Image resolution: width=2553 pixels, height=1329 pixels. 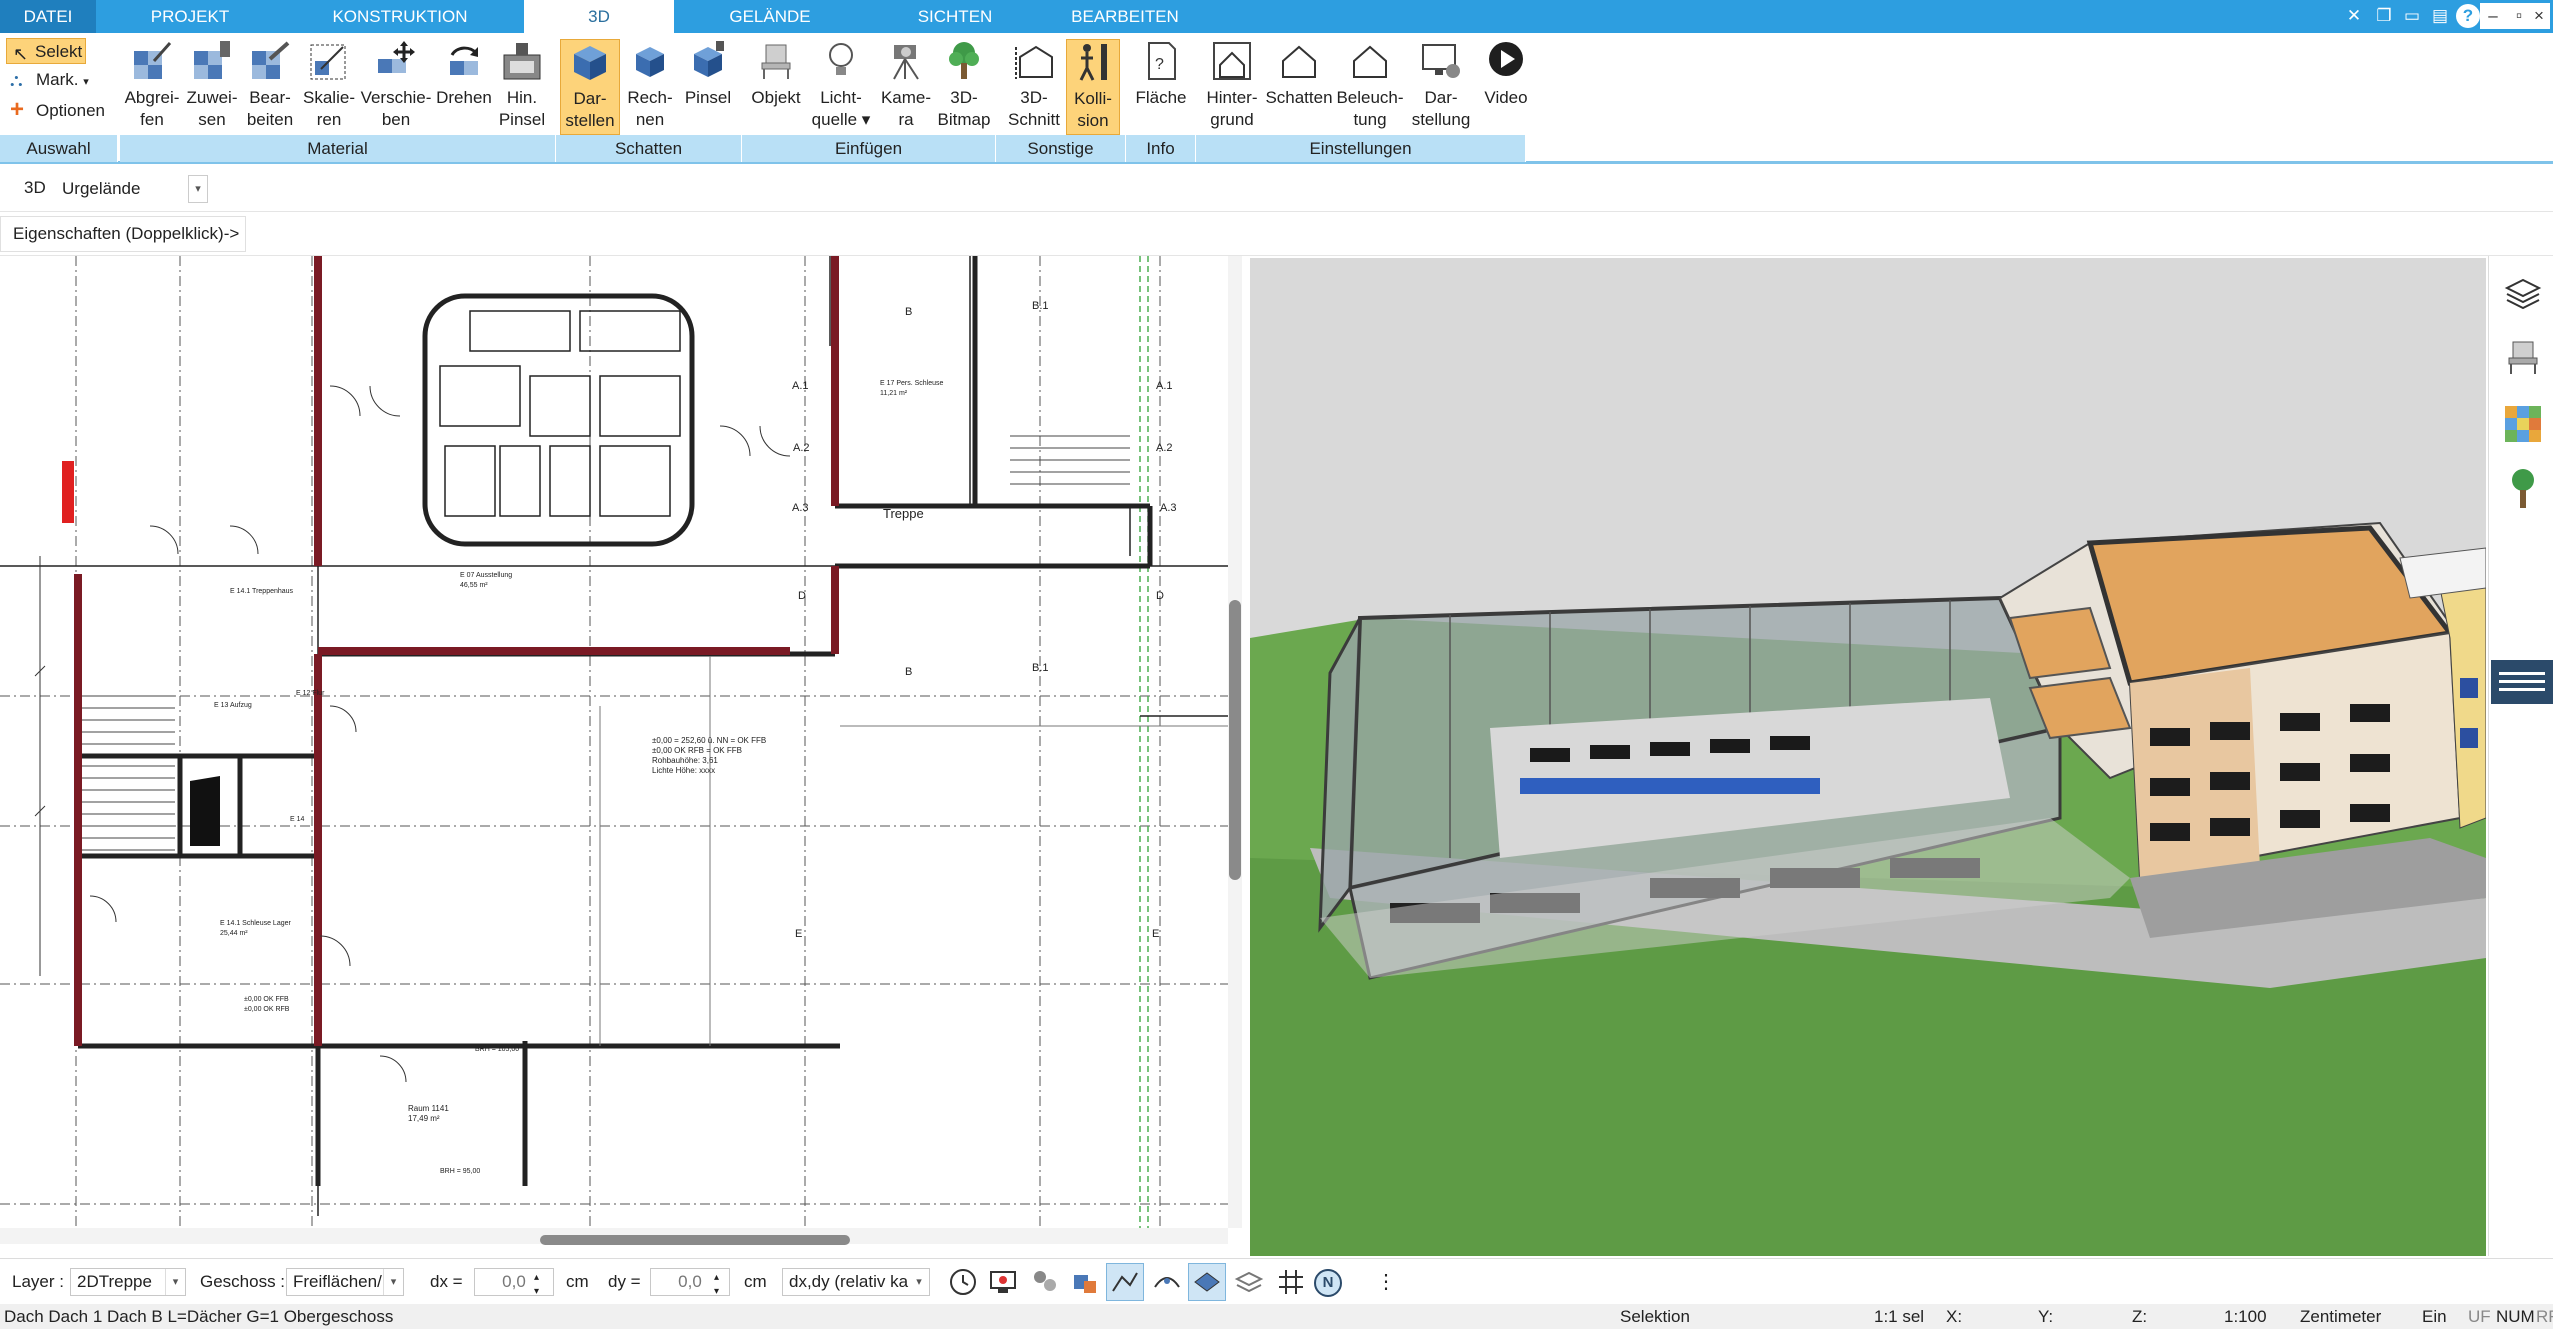 What do you see at coordinates (2523, 488) in the screenshot?
I see `plants-icon` at bounding box center [2523, 488].